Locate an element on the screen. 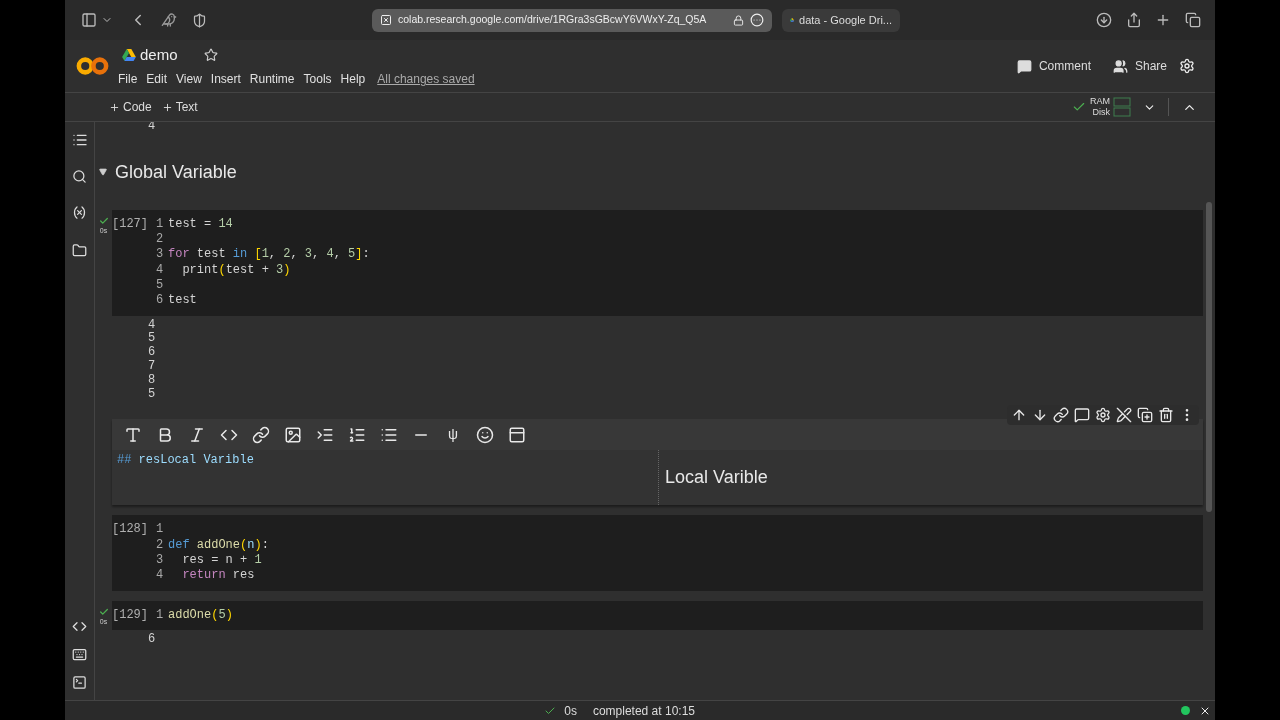  edit-icon is located at coordinates (1124, 415).